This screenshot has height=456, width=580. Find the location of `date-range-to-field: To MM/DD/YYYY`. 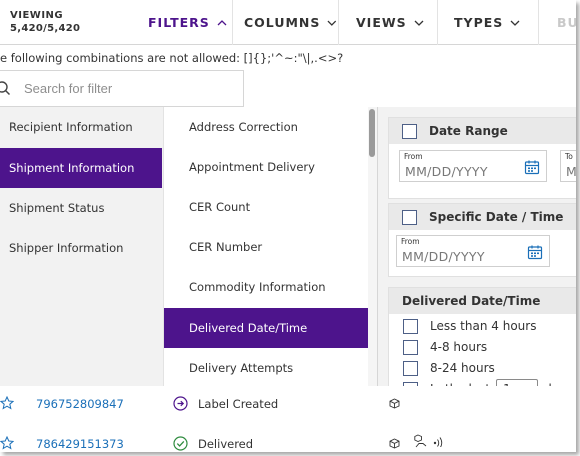

date-range-to-field: To MM/DD/YYYY is located at coordinates (568, 166).